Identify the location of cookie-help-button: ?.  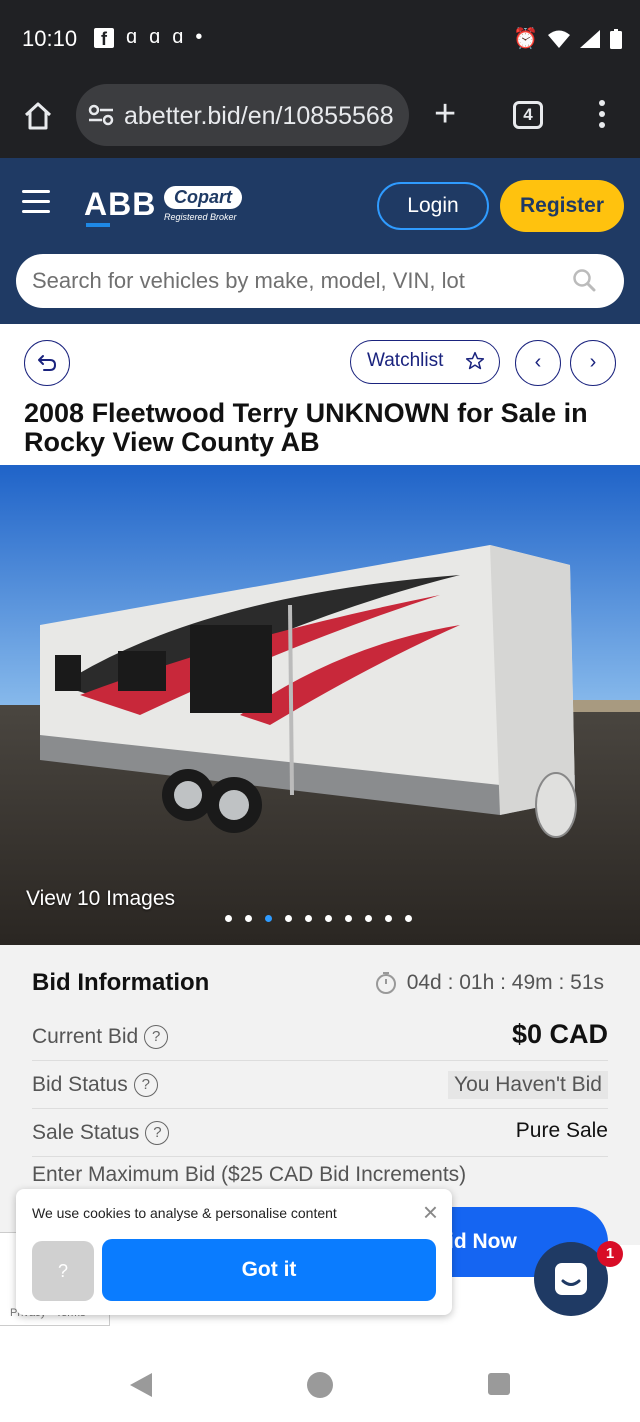
(63, 1271).